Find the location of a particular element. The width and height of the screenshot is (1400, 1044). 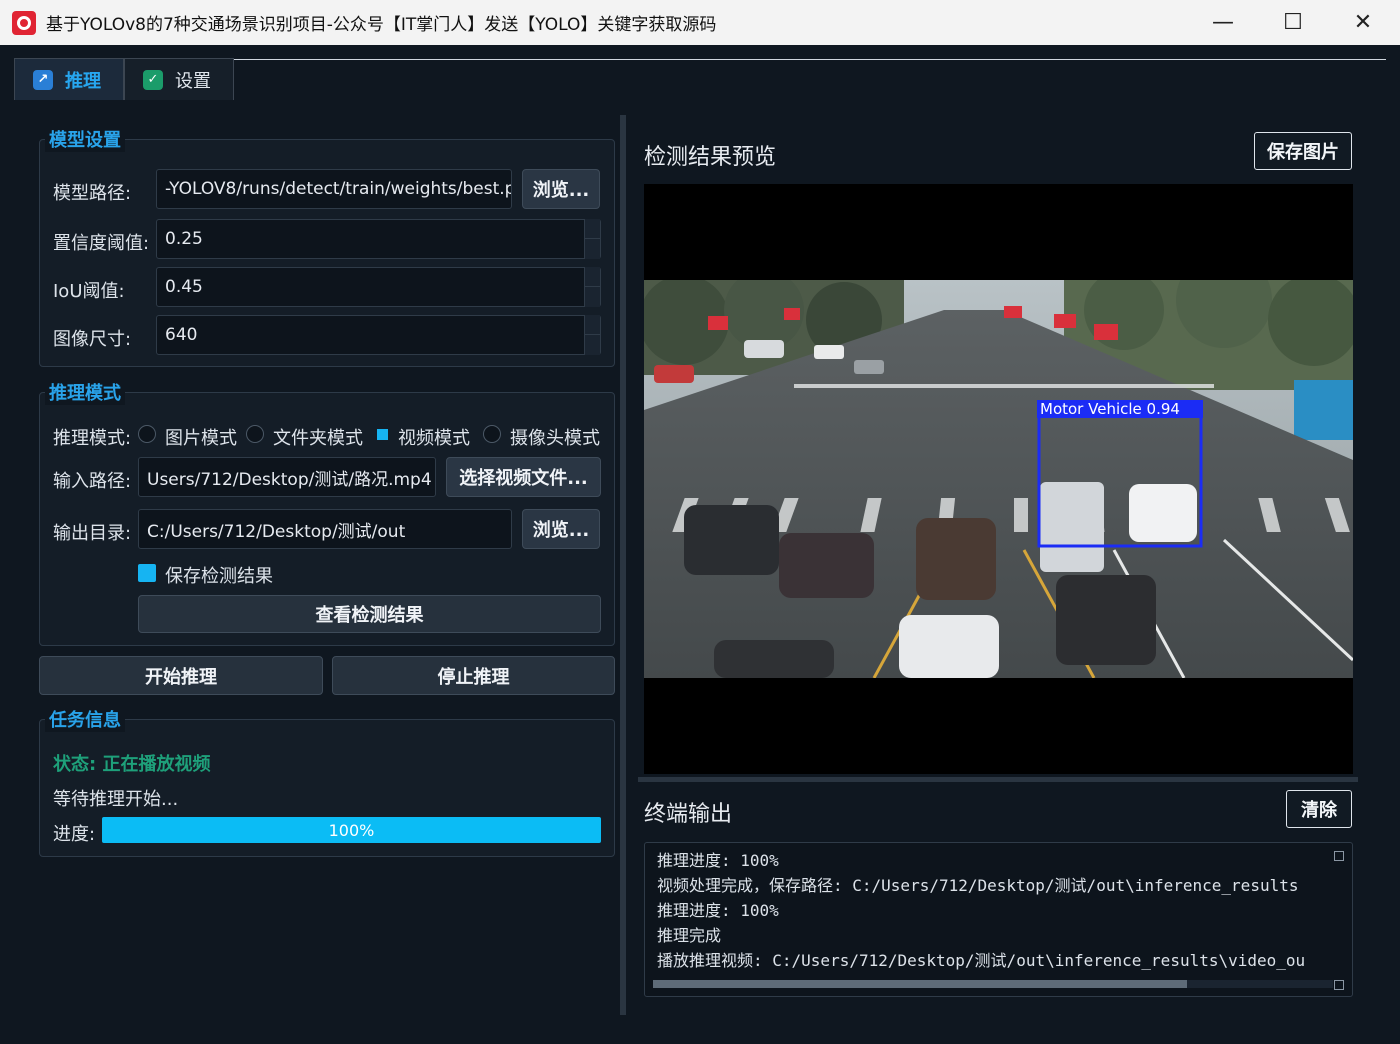

minimize-button: — is located at coordinates (1223, 22).